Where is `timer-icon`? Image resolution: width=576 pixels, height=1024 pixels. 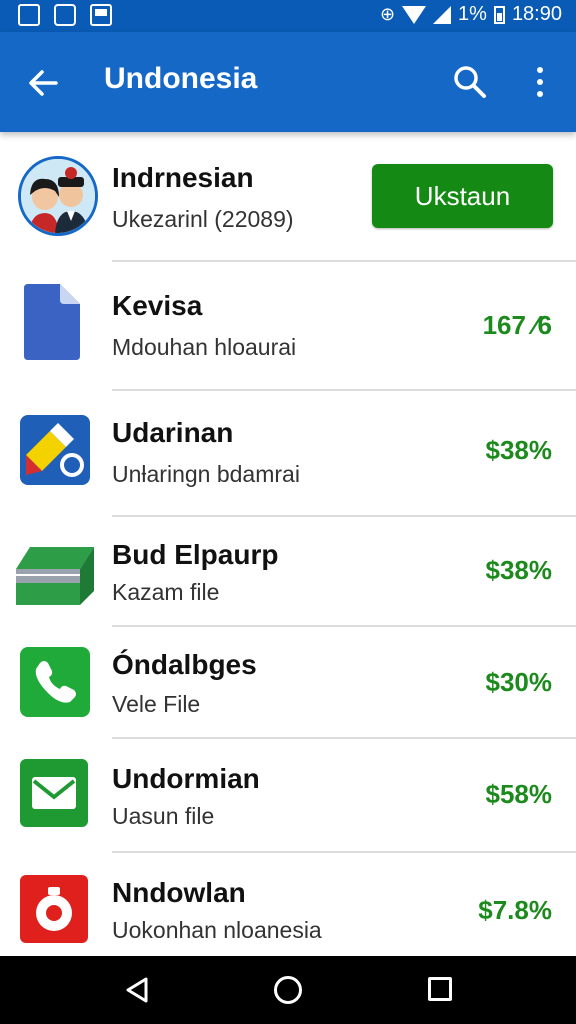
timer-icon is located at coordinates (54, 909).